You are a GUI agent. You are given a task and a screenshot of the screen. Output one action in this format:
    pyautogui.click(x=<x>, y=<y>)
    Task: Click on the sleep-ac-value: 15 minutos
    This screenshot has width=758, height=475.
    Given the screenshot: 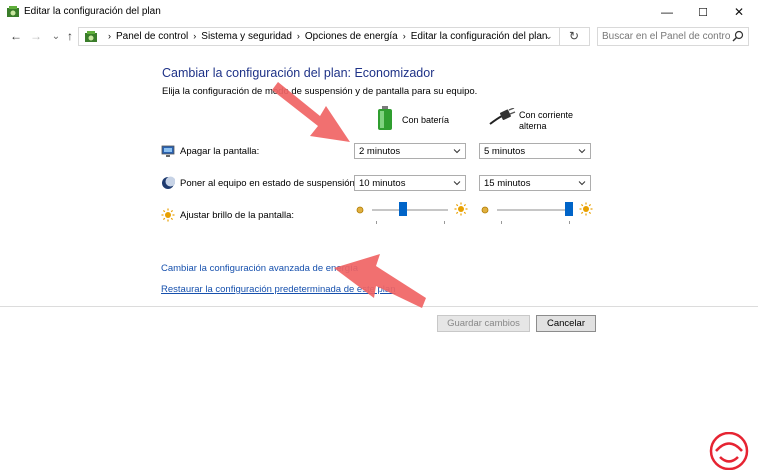 What is the action you would take?
    pyautogui.click(x=507, y=183)
    